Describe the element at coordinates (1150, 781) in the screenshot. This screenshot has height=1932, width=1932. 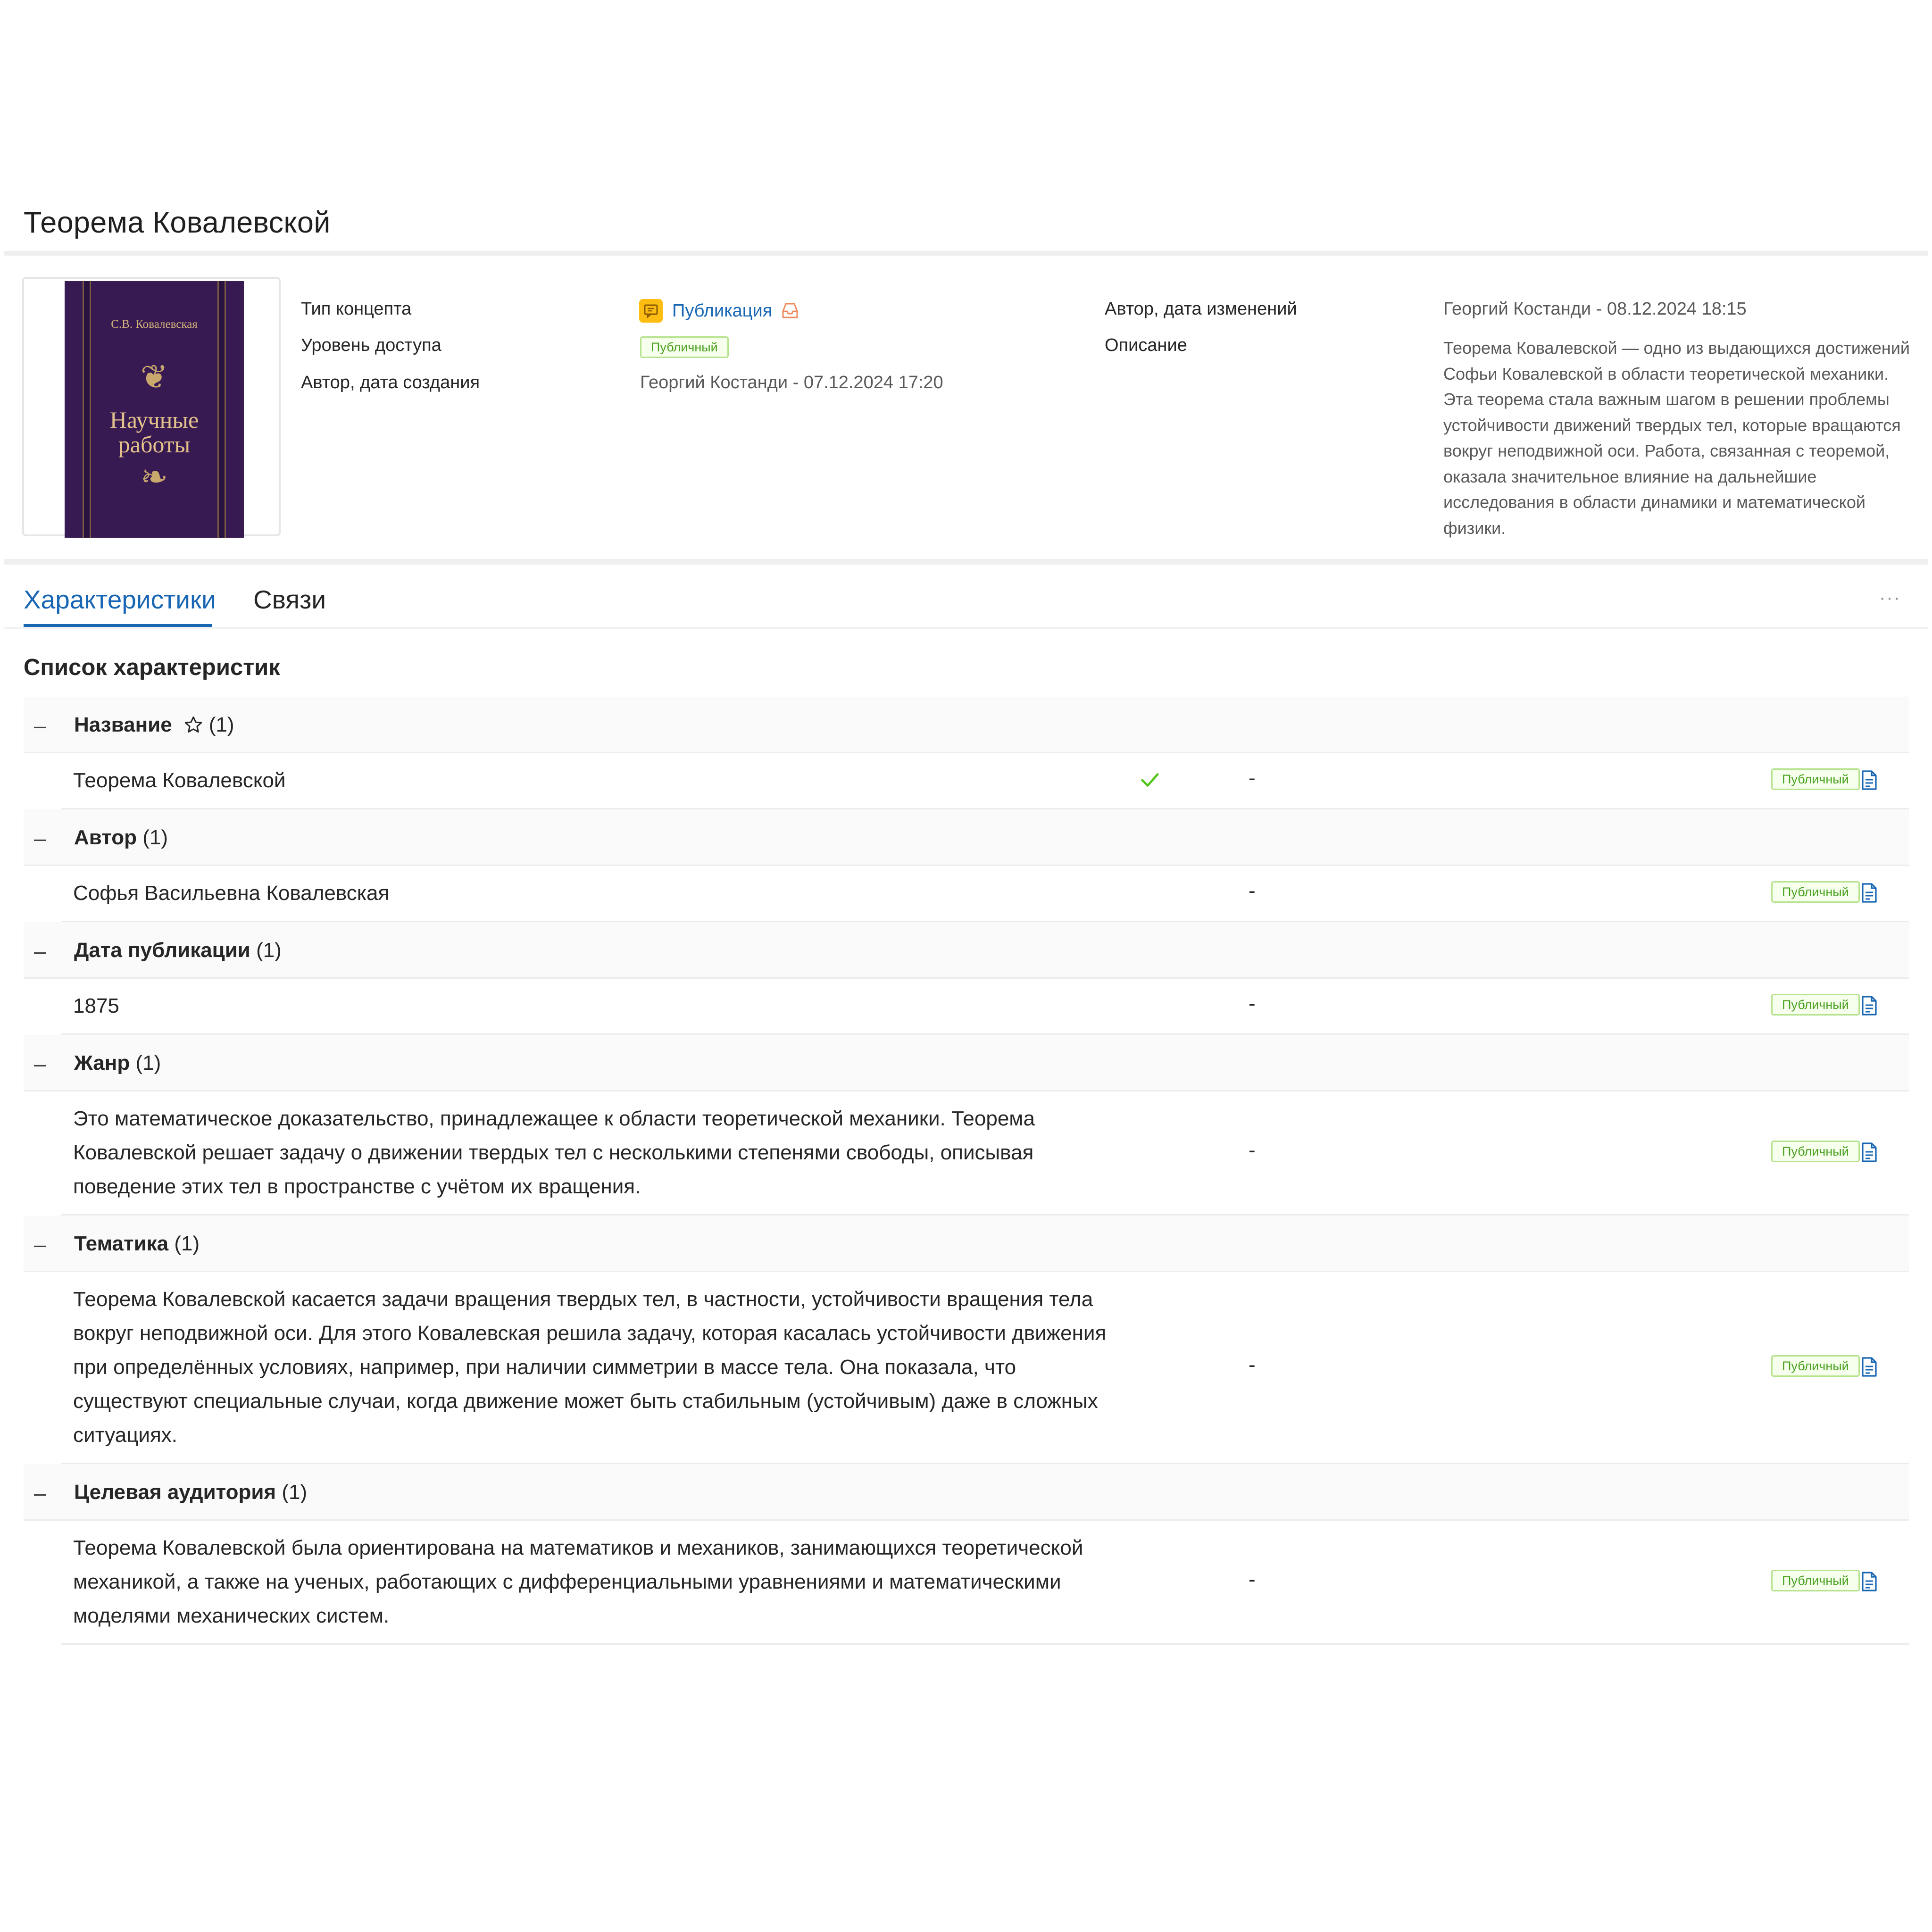
I see `check-icon` at that location.